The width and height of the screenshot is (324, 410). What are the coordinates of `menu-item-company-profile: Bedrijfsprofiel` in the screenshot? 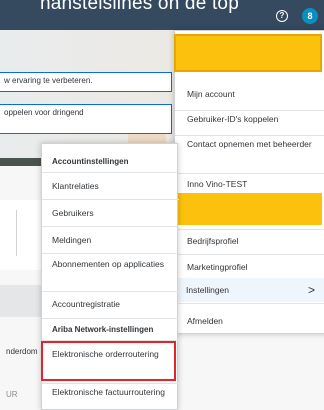 It's located at (255, 241).